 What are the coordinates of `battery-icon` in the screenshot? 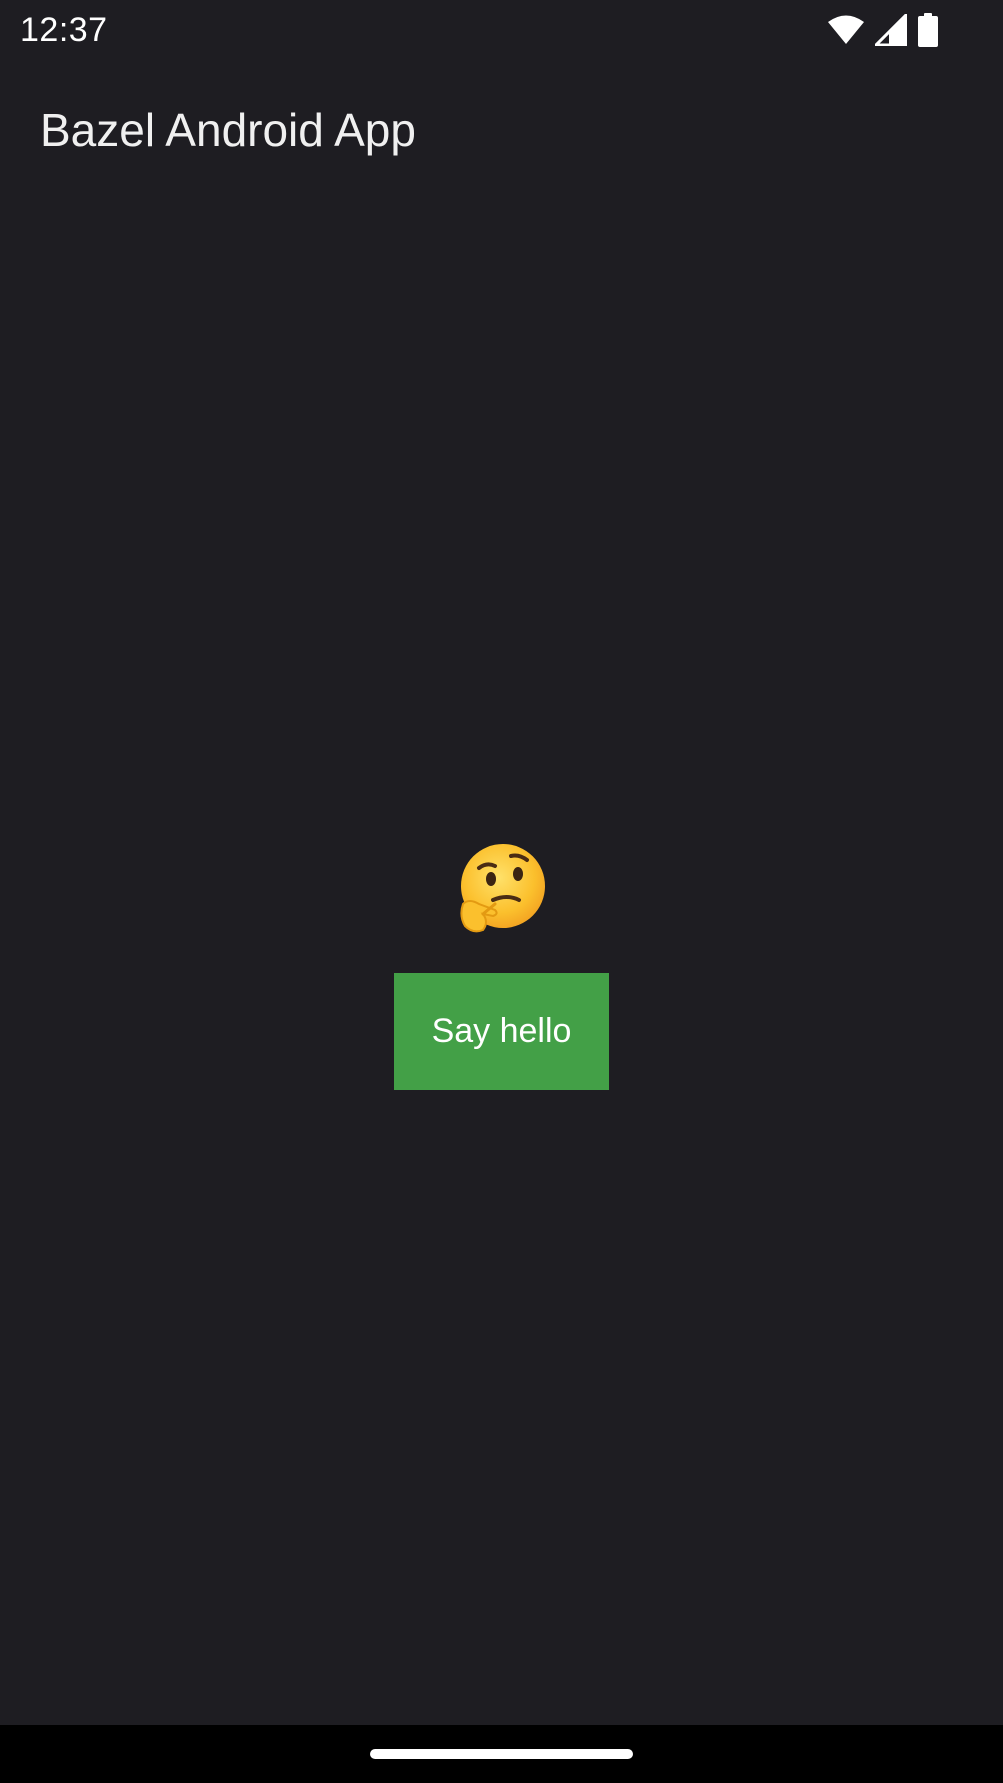 It's located at (928, 30).